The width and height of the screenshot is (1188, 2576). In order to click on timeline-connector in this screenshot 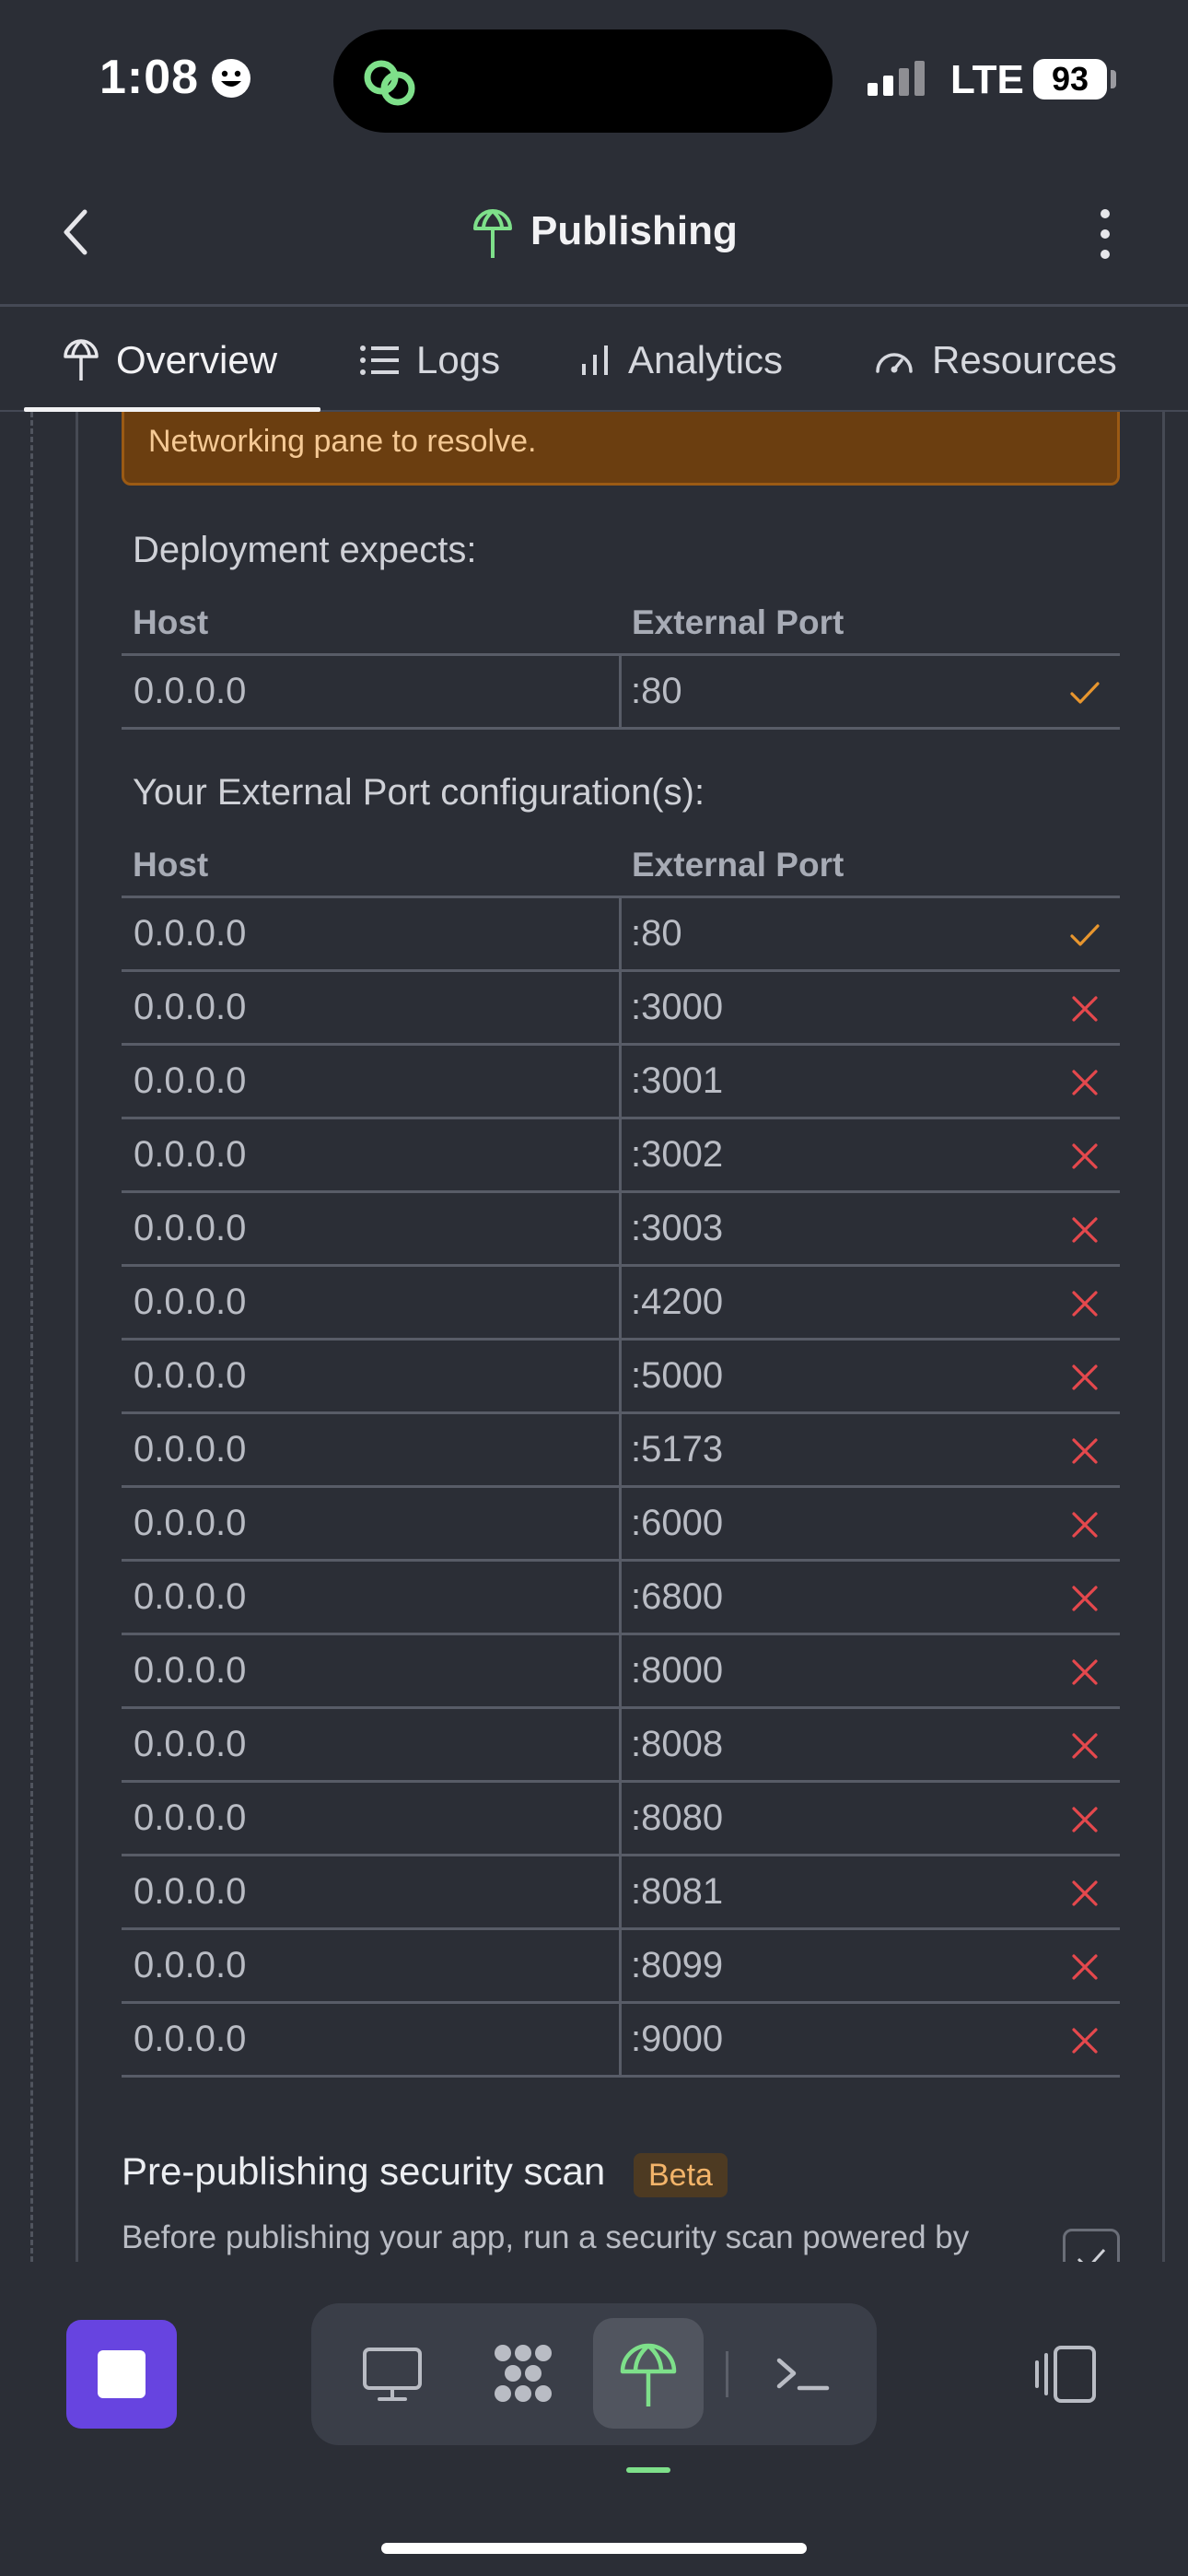, I will do `click(31, 1337)`.